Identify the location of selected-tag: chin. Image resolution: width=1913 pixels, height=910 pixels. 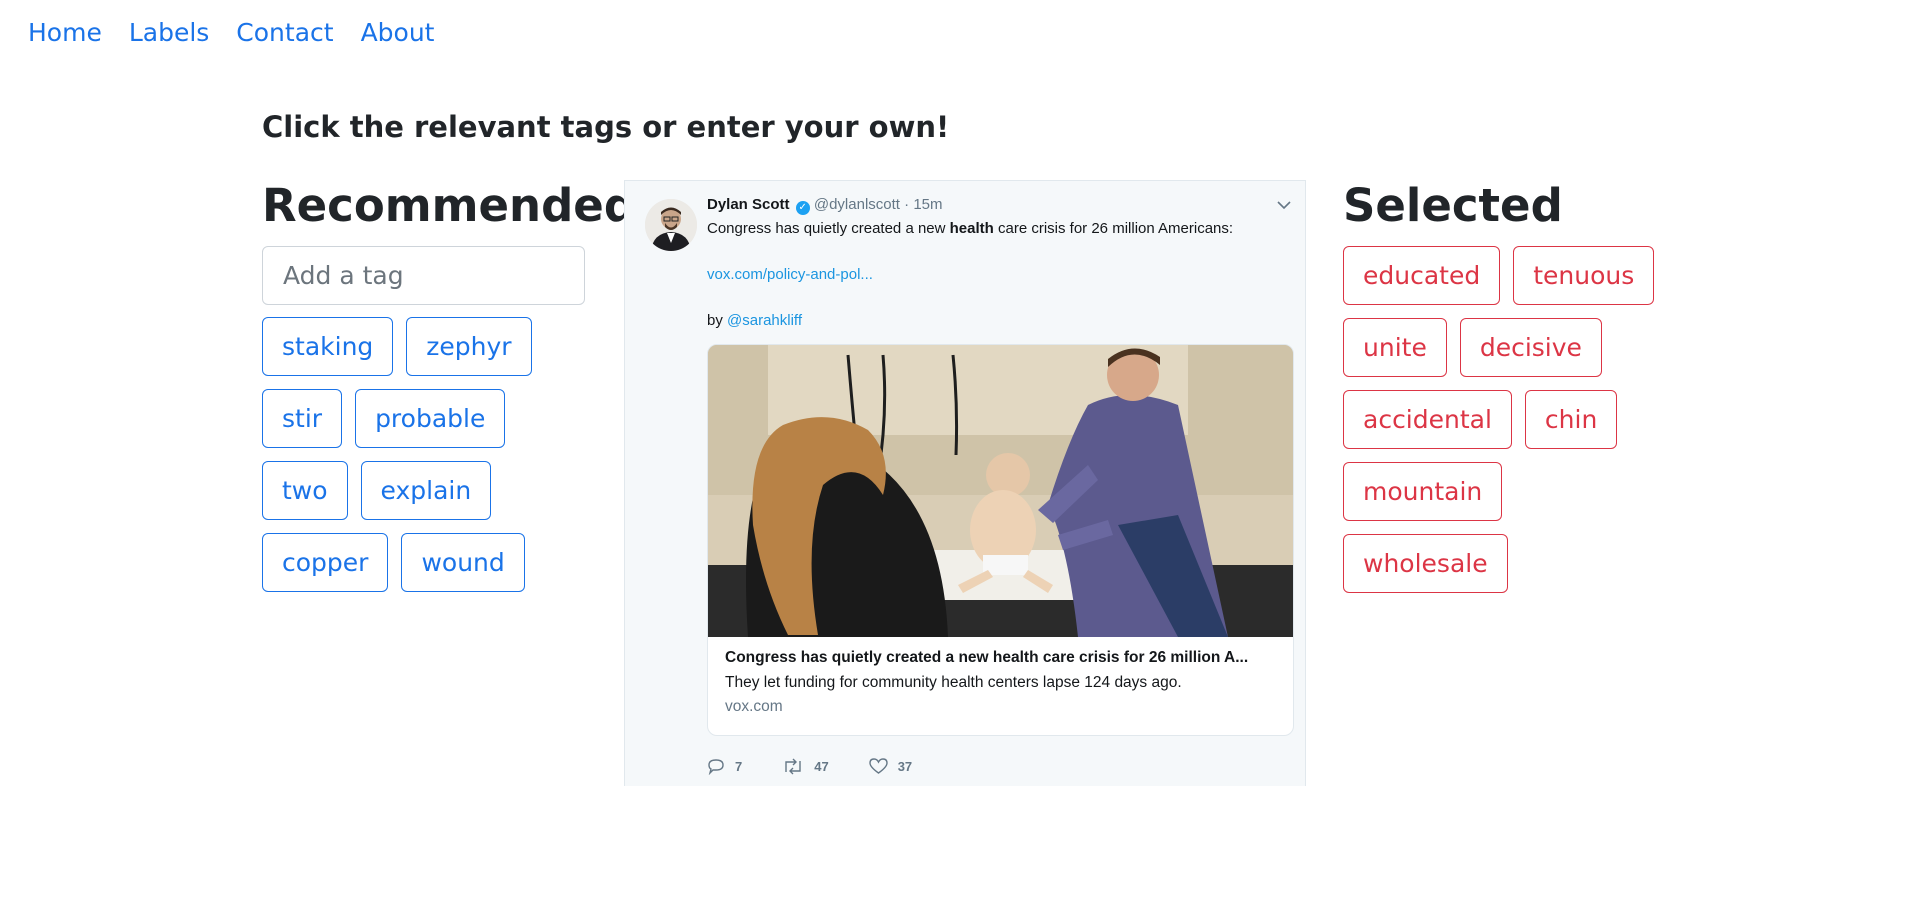
(1571, 419).